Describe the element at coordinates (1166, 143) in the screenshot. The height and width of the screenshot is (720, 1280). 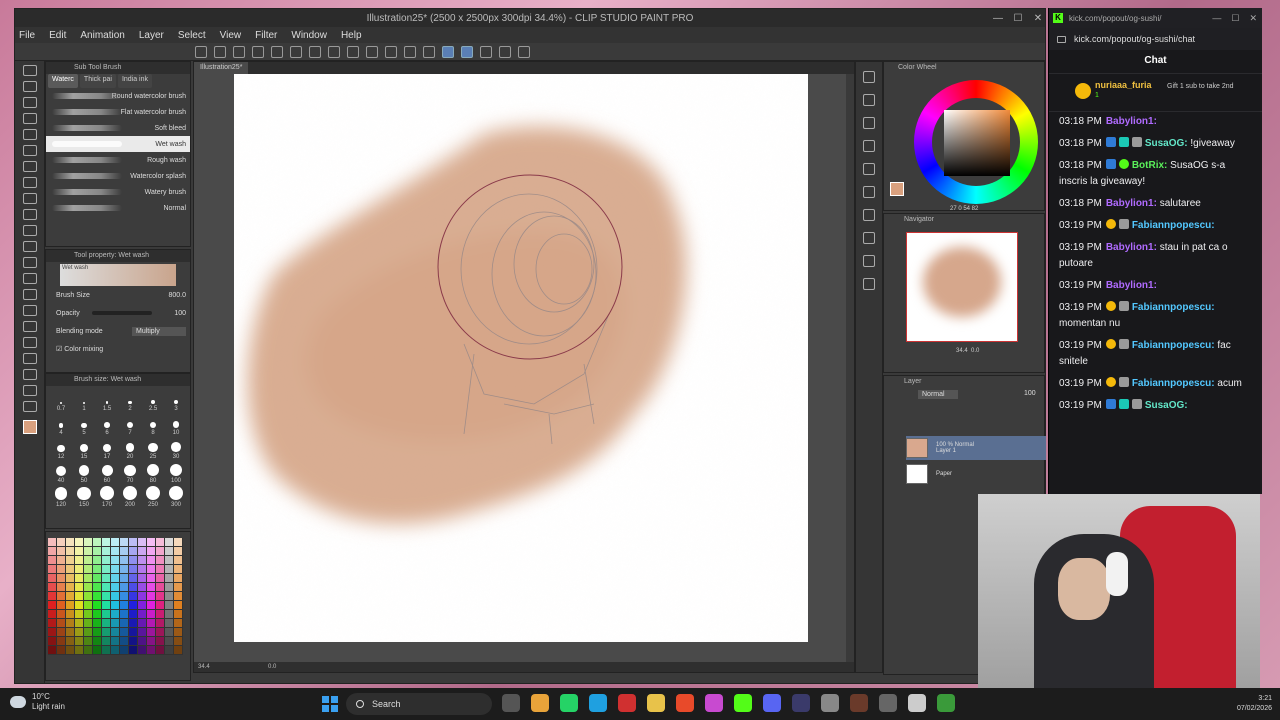
I see `message-username: SusaOG:` at that location.